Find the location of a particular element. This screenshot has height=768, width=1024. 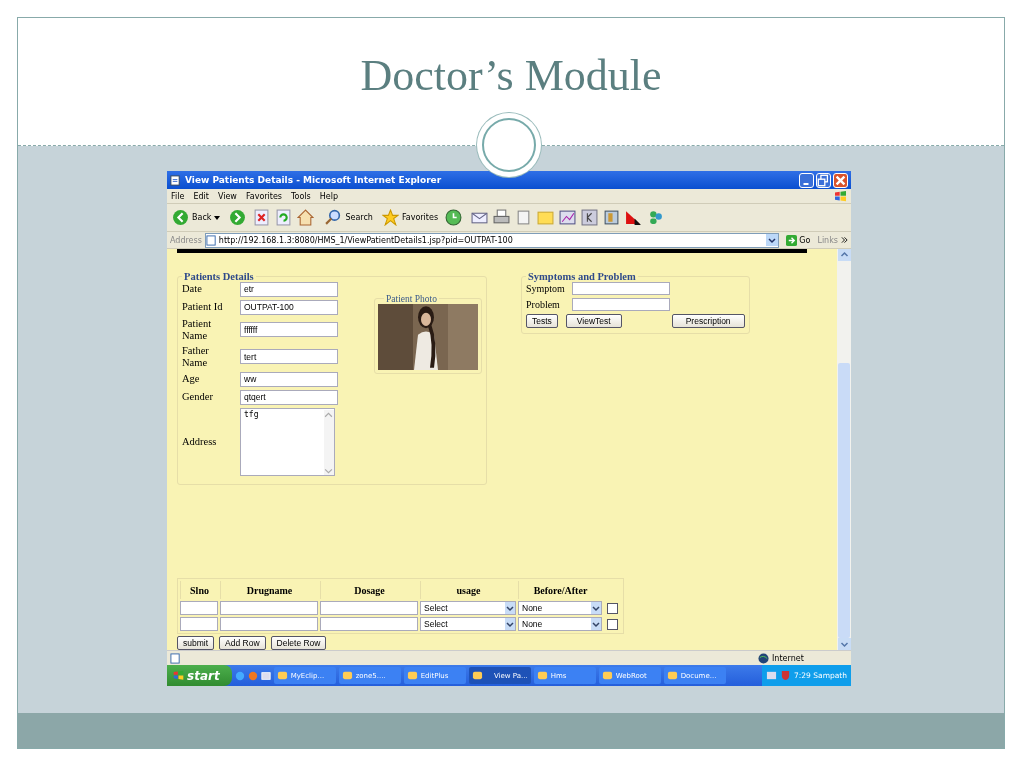

minimize-icon is located at coordinates (806, 183).